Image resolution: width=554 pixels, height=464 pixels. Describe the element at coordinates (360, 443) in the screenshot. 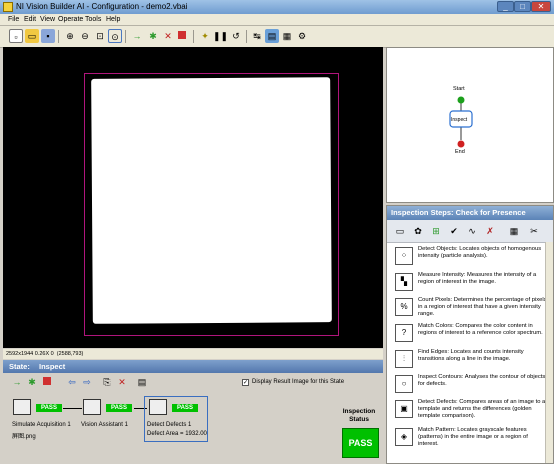

I see `inspection-status-indicator: PASS` at that location.